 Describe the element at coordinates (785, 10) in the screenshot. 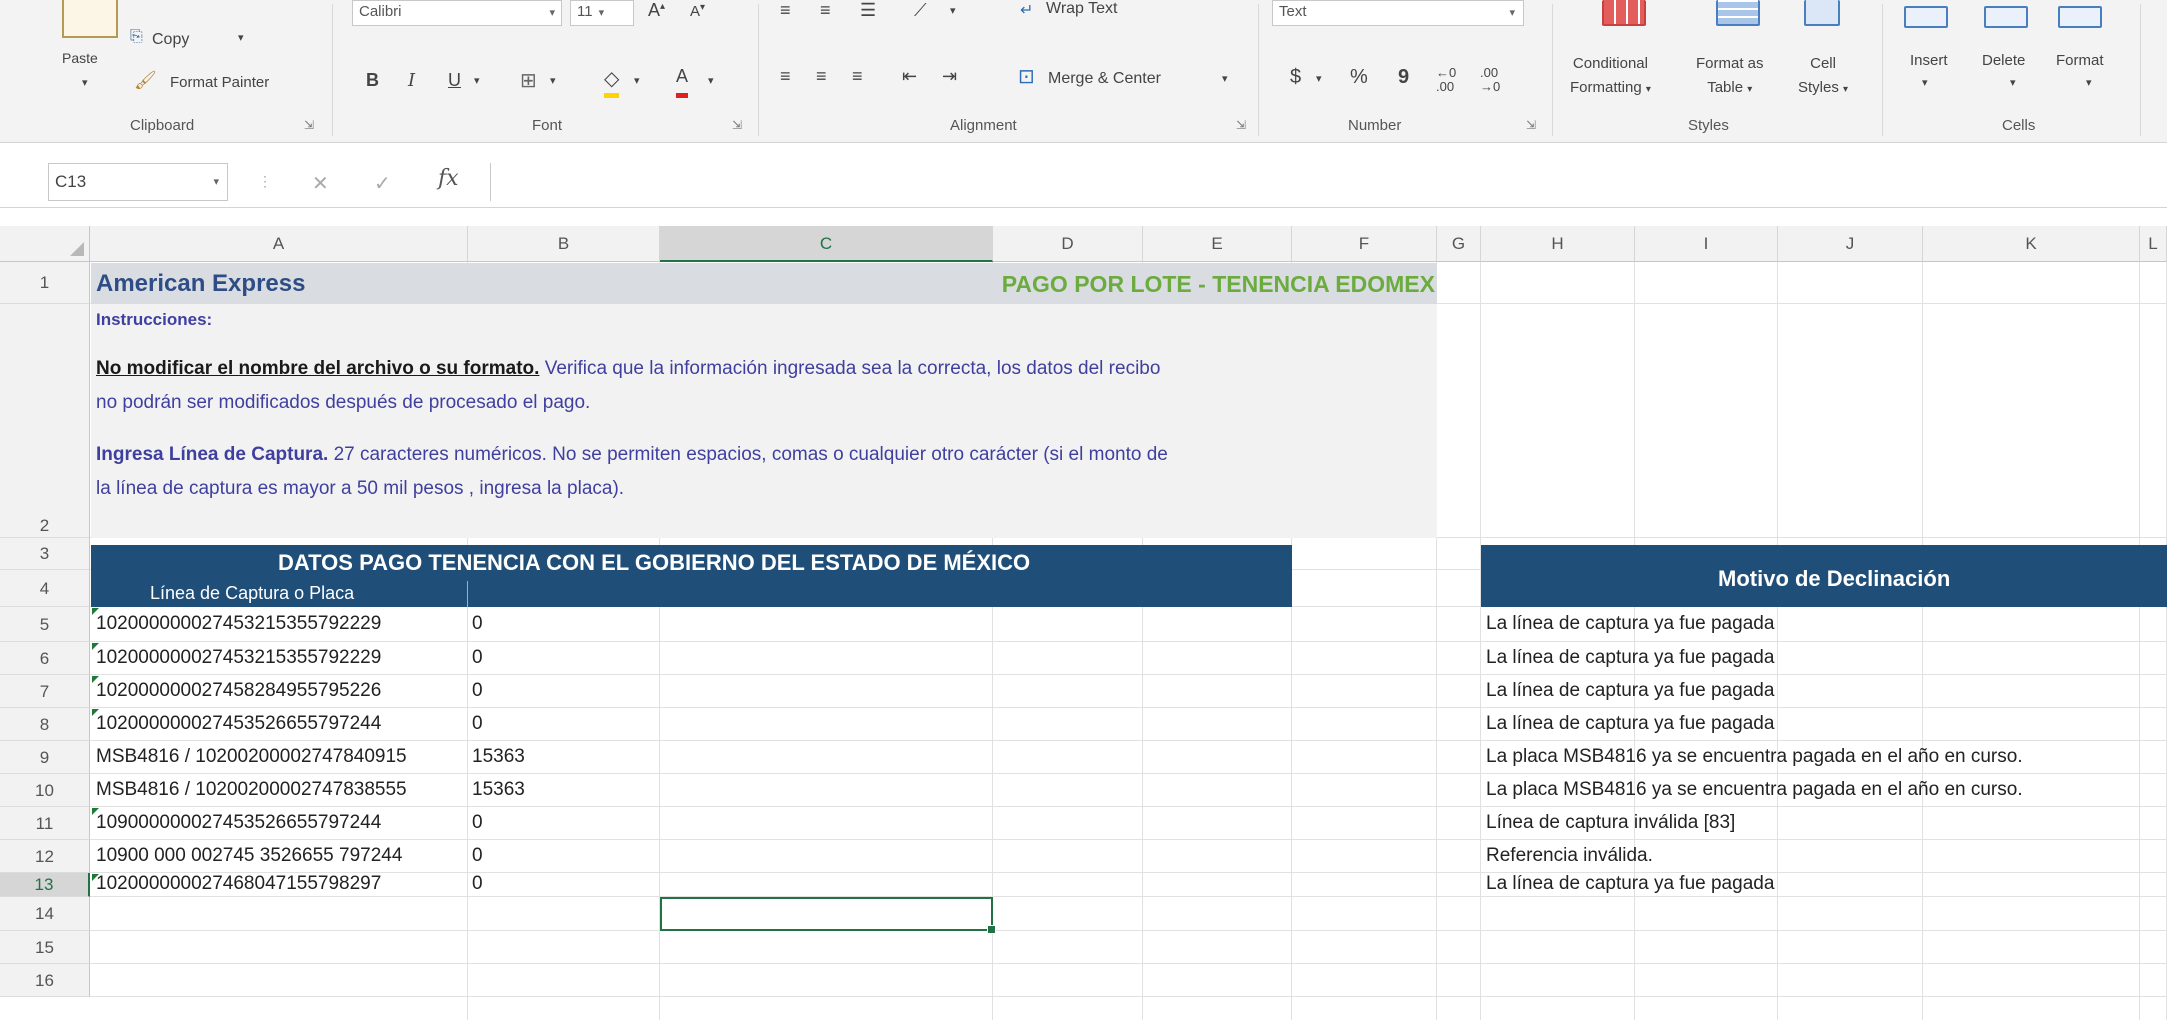

I see `top-align-icon: ≡` at that location.